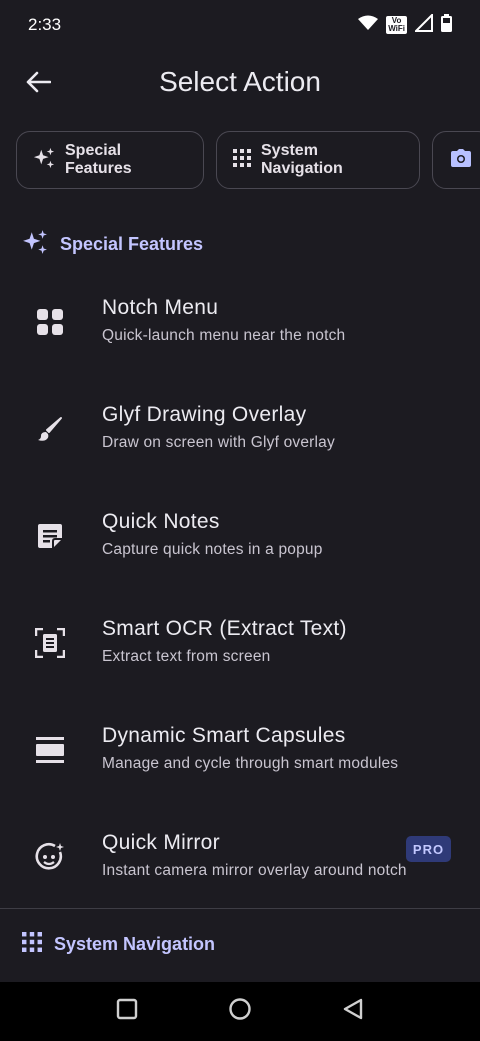  Describe the element at coordinates (186, 656) in the screenshot. I see `item-subtitle: Extract text from screen` at that location.